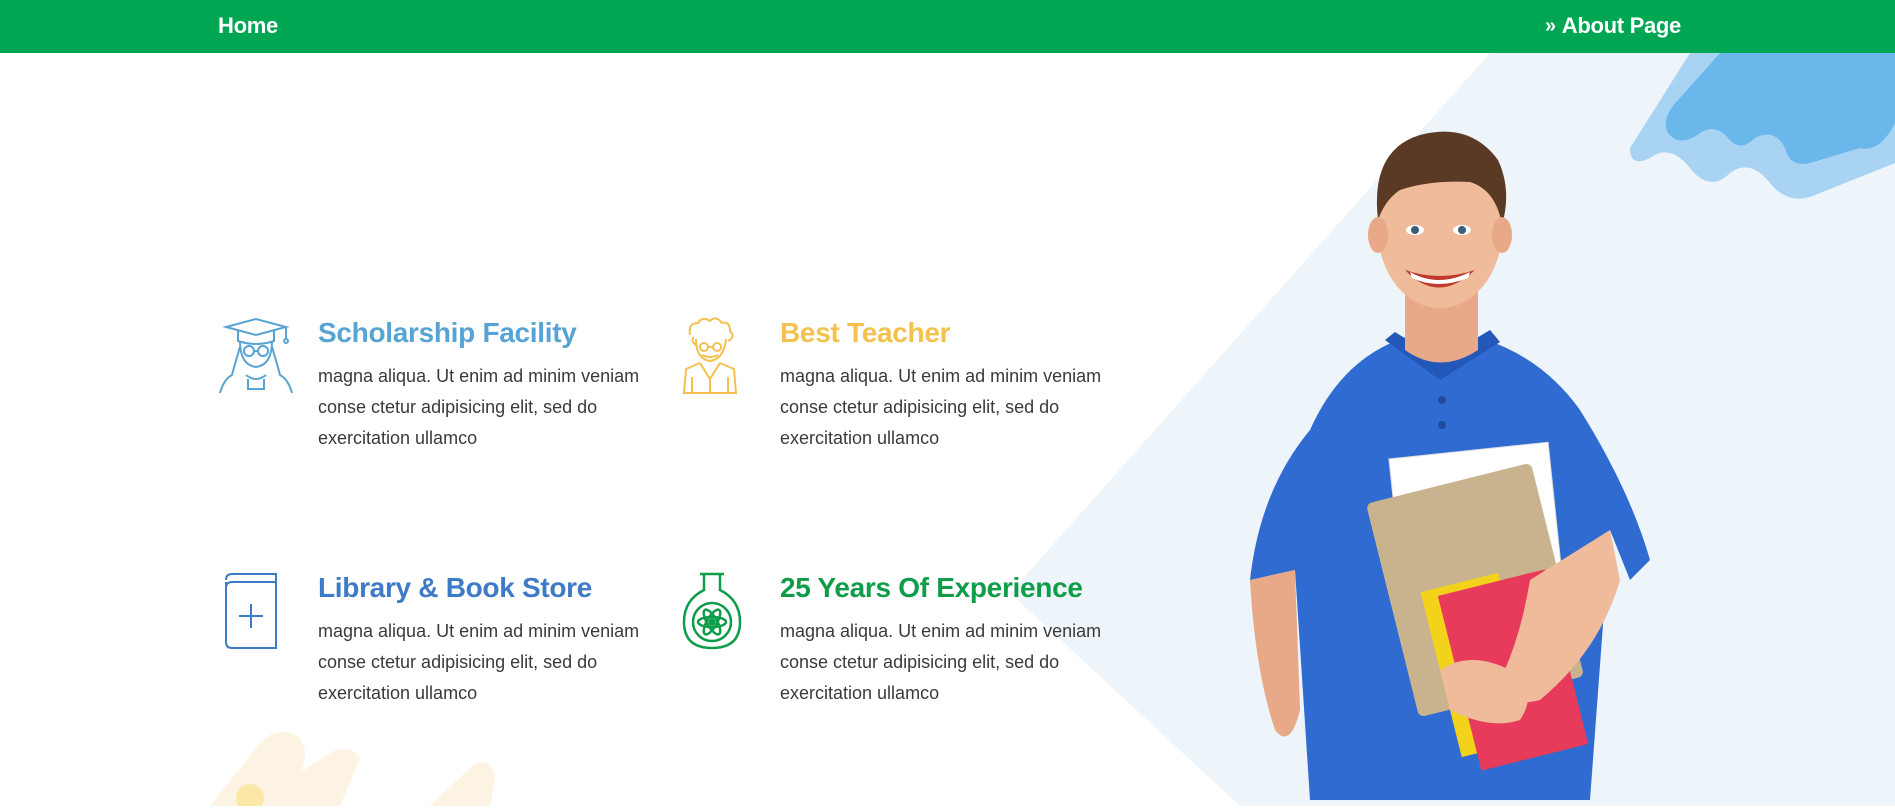 Image resolution: width=1895 pixels, height=811 pixels. Describe the element at coordinates (1550, 25) in the screenshot. I see `double-chevron-icon: »` at that location.